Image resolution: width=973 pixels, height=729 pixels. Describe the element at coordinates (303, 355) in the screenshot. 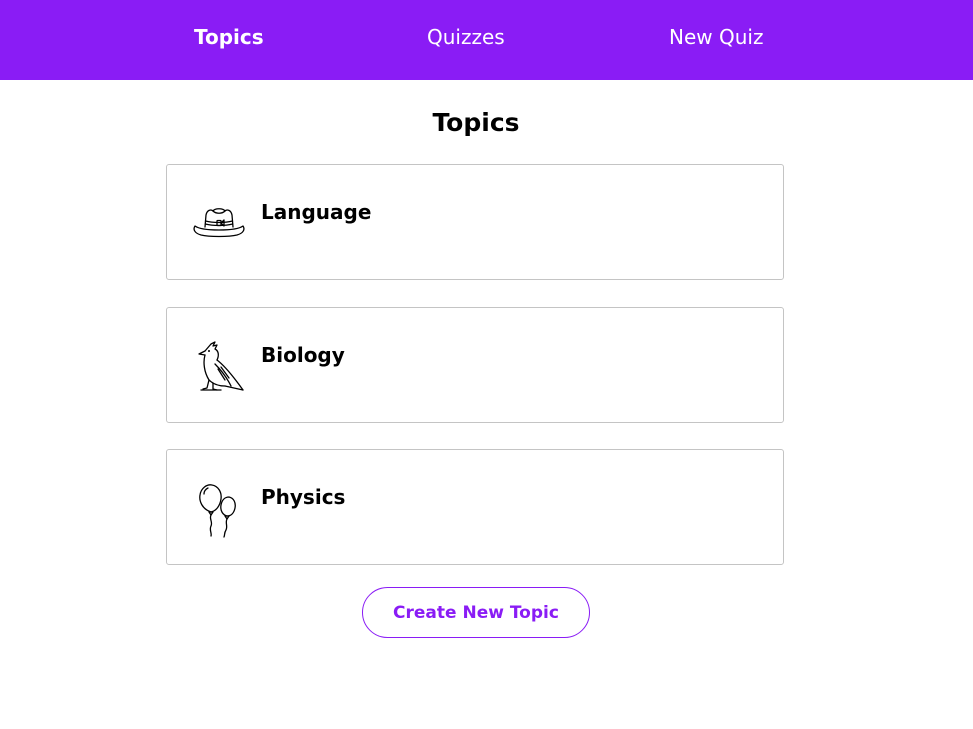

I see `topic-name: Biology` at that location.